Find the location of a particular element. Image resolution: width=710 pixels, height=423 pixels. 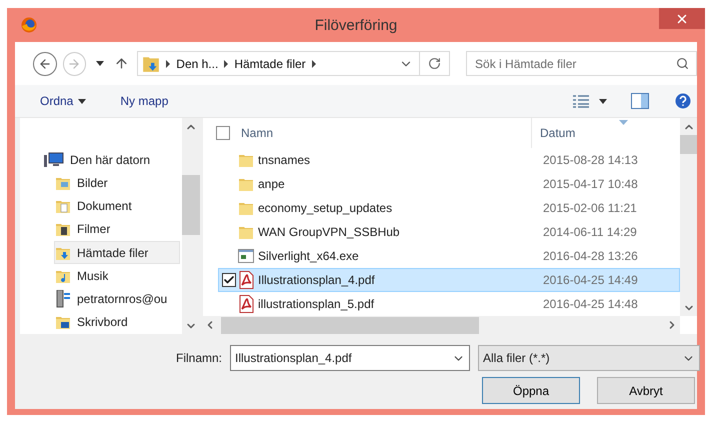

details-view-icon is located at coordinates (581, 101).